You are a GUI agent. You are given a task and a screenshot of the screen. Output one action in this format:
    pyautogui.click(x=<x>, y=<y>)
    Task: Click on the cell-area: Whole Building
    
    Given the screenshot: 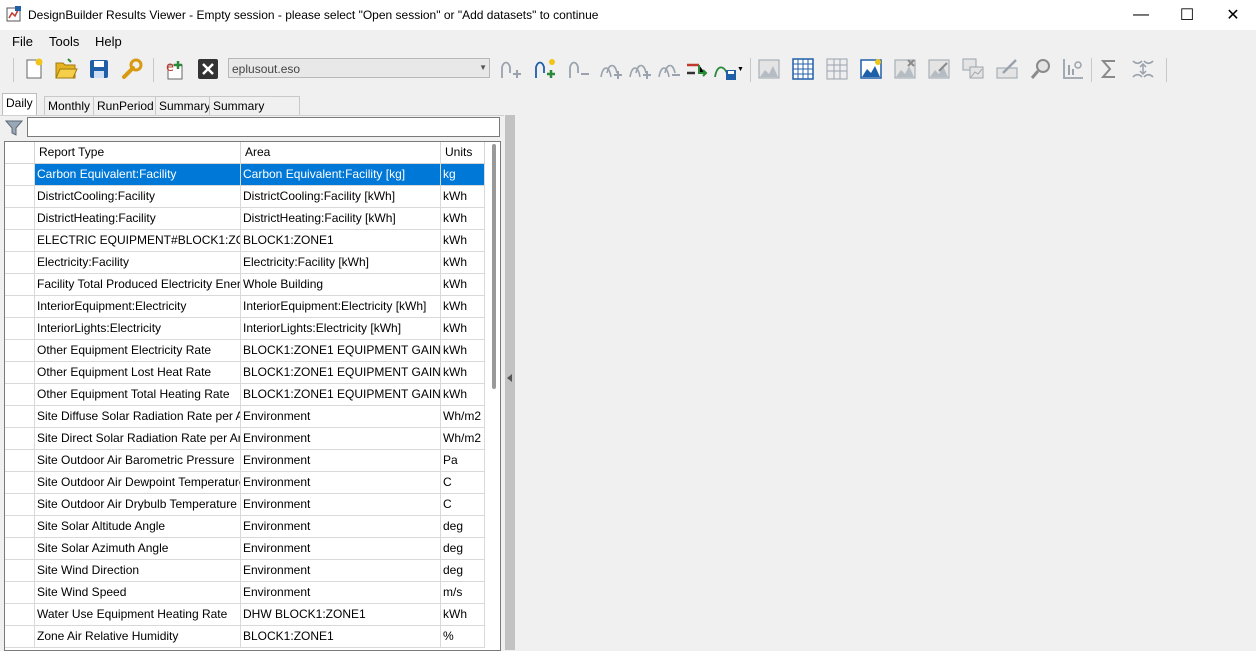 What is the action you would take?
    pyautogui.click(x=341, y=285)
    